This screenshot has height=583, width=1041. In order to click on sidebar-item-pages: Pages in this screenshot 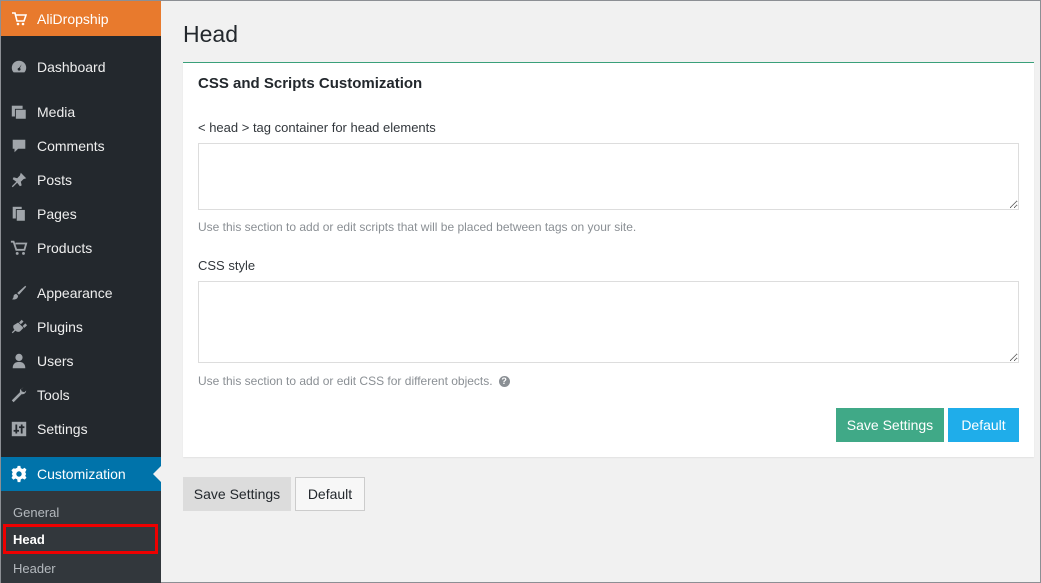, I will do `click(81, 214)`.